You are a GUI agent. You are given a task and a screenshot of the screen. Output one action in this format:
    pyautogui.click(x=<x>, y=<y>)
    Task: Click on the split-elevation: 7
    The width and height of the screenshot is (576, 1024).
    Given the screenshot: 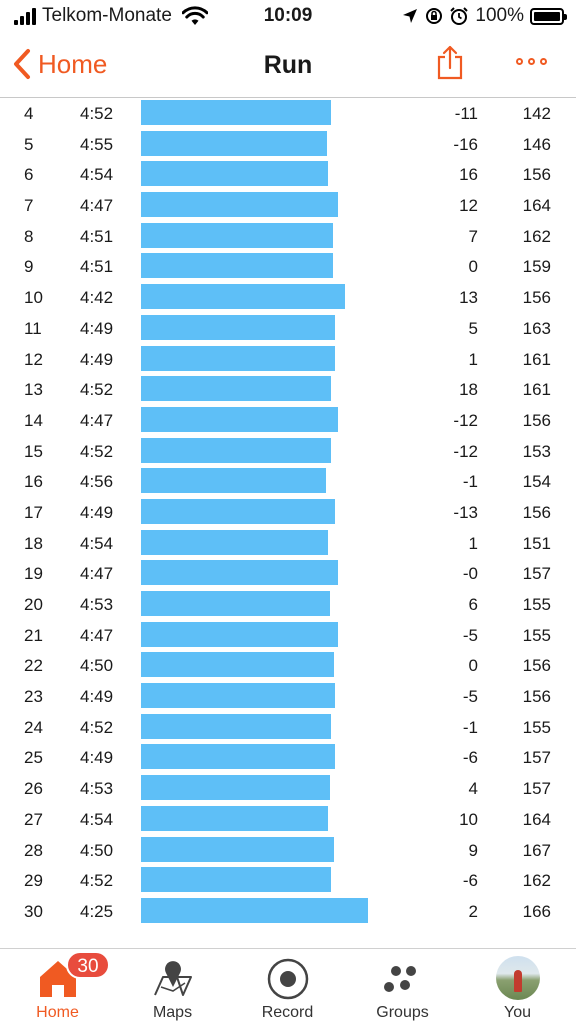 What is the action you would take?
    pyautogui.click(x=473, y=236)
    